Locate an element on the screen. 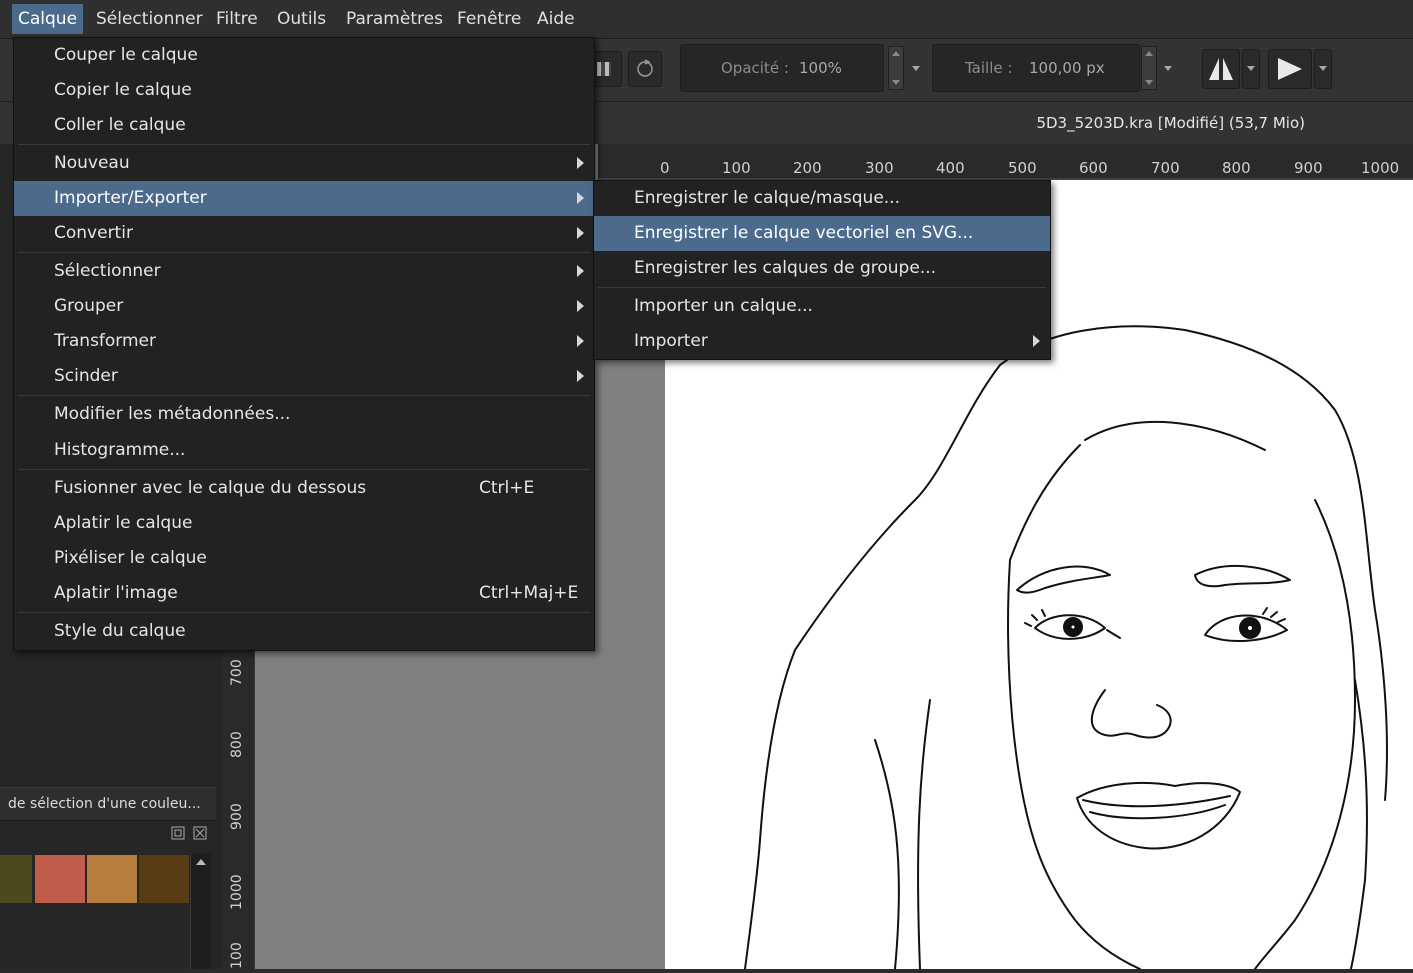 This screenshot has width=1413, height=973. menu-item-copy-layer: Copier le calque is located at coordinates (304, 90).